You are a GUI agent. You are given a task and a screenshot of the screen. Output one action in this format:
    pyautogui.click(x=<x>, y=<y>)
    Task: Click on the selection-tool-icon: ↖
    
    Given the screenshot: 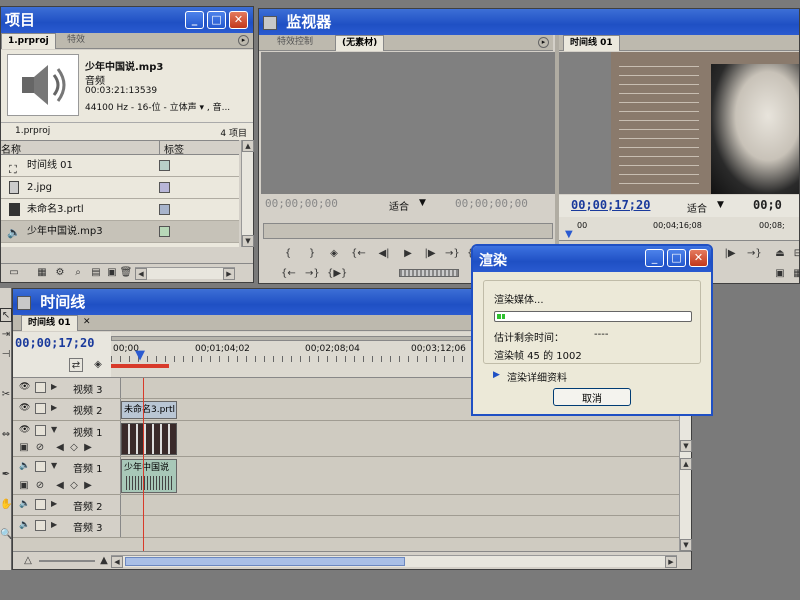 What is the action you would take?
    pyautogui.click(x=6, y=315)
    